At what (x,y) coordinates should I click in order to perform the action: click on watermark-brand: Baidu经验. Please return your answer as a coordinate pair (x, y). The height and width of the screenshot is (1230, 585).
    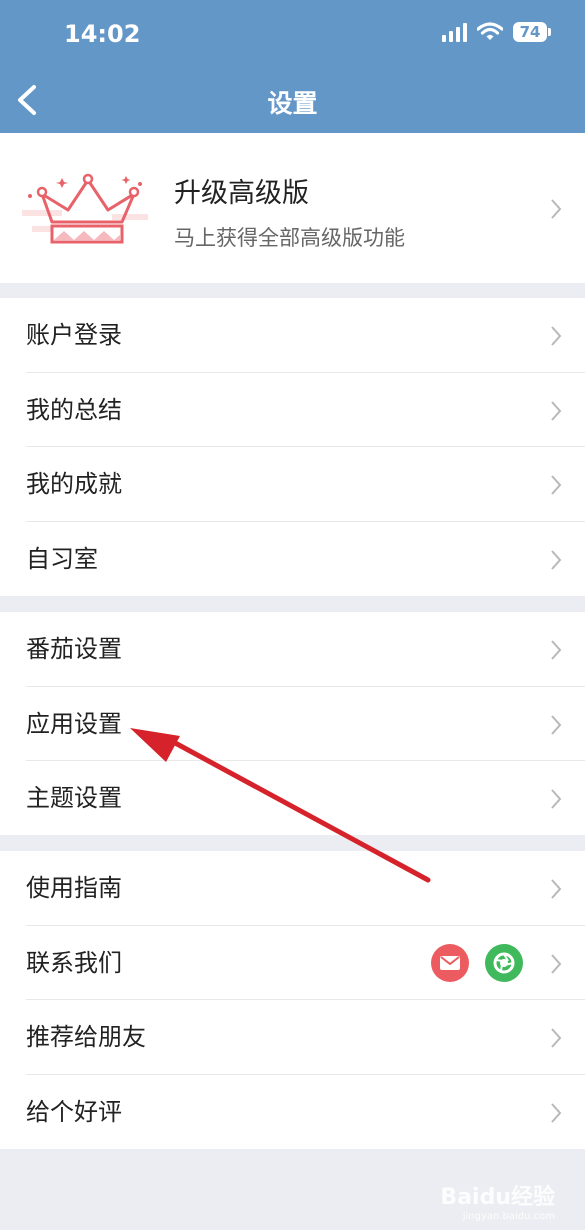
    Looking at the image, I should click on (497, 1197).